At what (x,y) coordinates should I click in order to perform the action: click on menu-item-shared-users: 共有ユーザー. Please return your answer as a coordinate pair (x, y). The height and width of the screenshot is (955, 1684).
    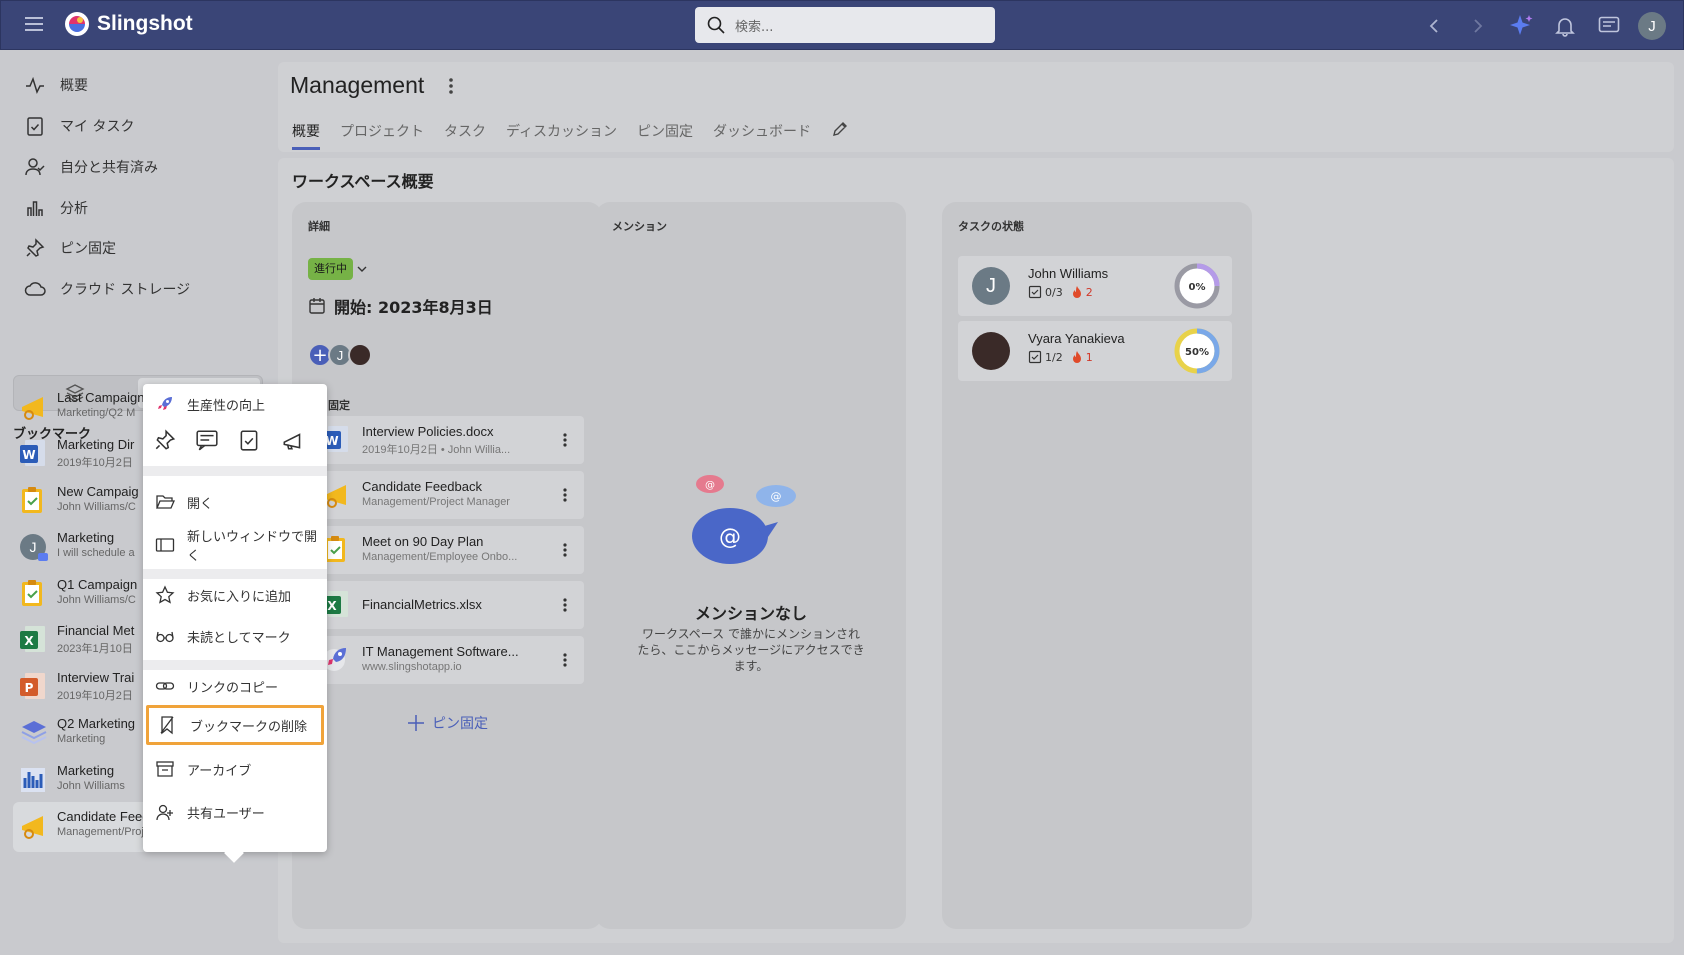
    Looking at the image, I should click on (235, 812).